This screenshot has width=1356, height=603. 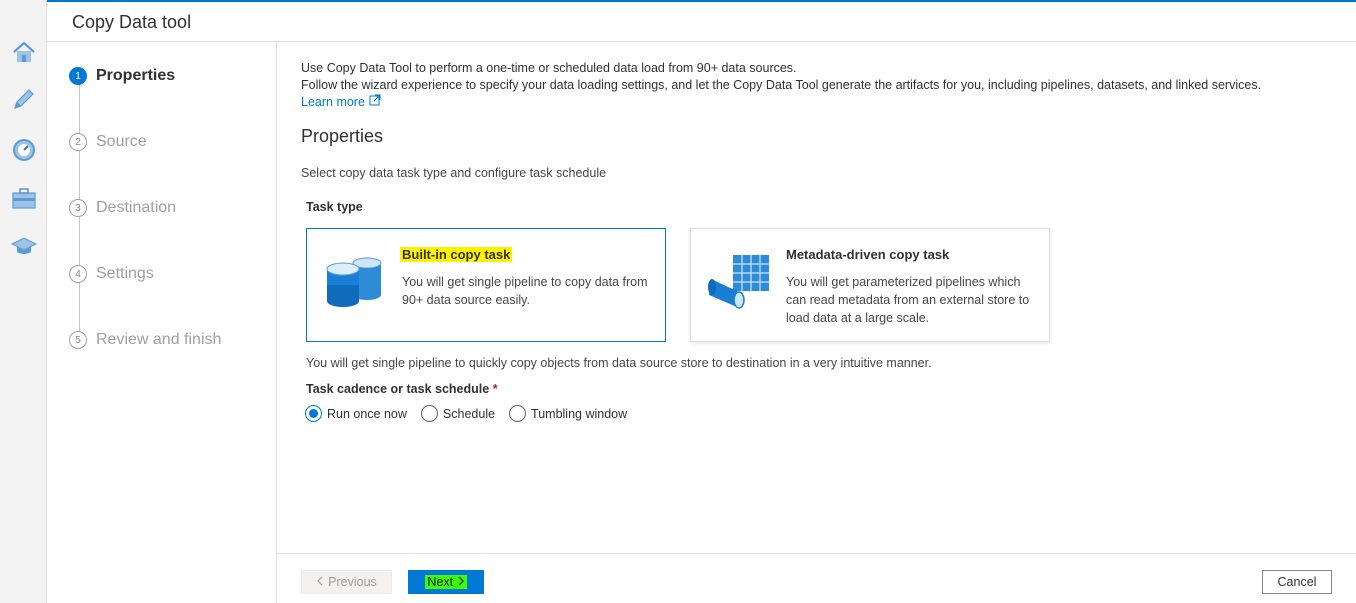 I want to click on step-number: 1, so click(x=78, y=76).